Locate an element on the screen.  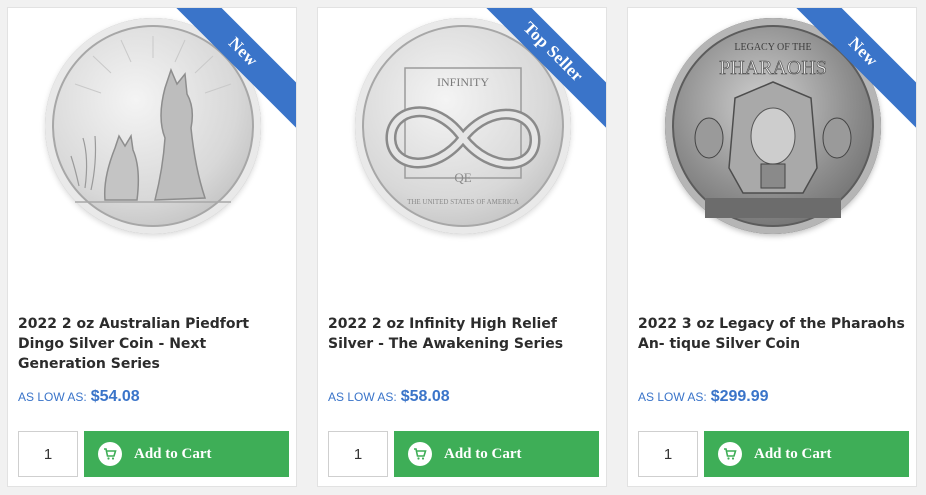
infinity-coin-image: INFINITY QE THE UNITED STATES OF AMERICA is located at coordinates (463, 126).